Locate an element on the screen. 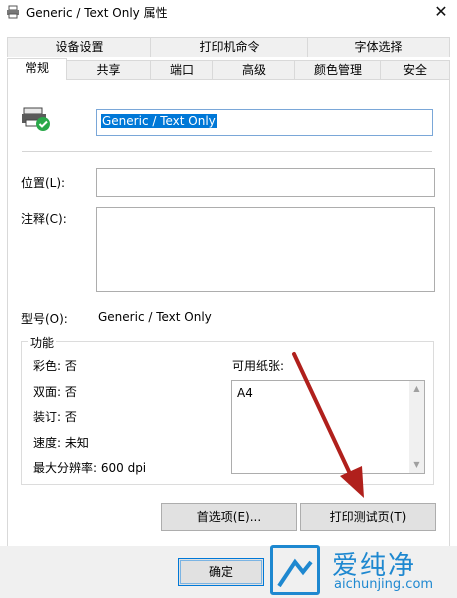  print-test-page-button: 打印测试页(T) is located at coordinates (368, 517).